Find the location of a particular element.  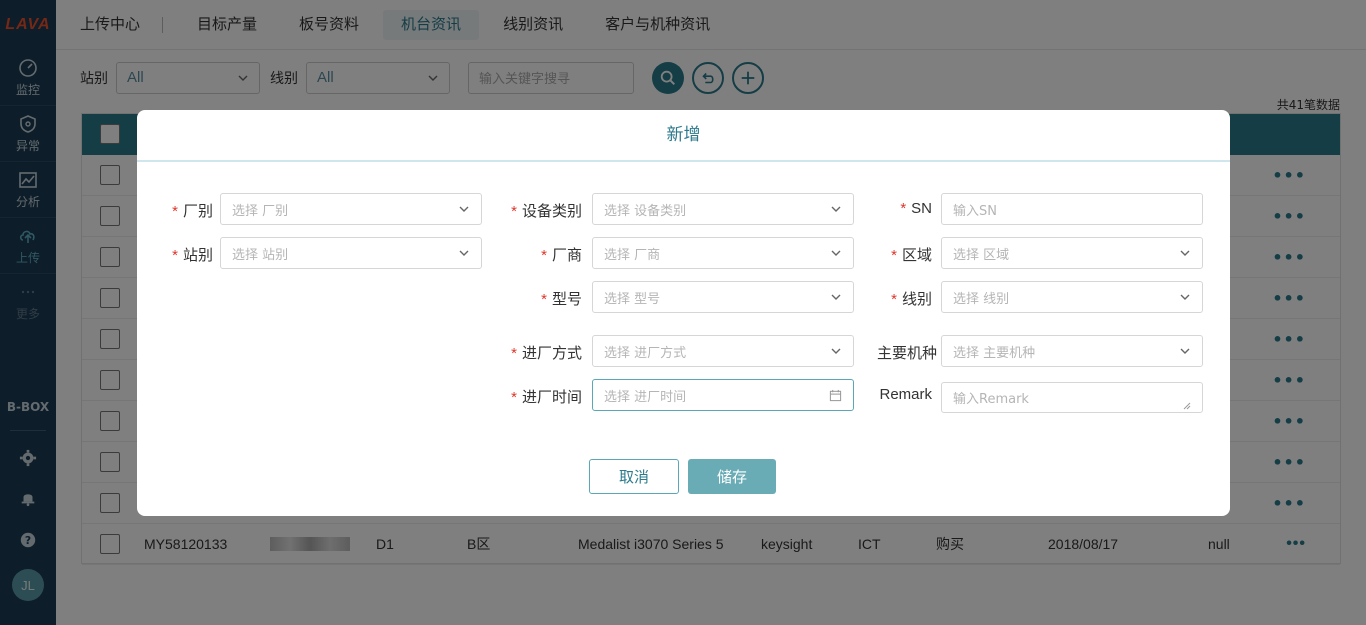

station-select: 选择 站别 is located at coordinates (351, 253).